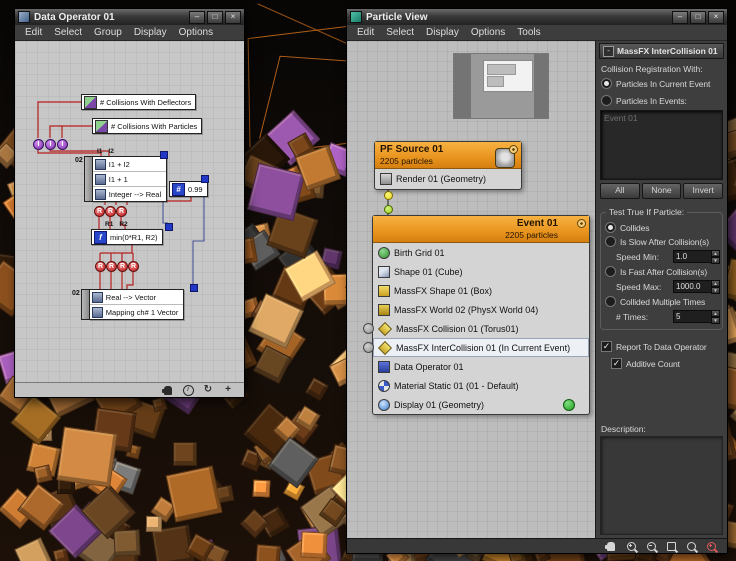 The height and width of the screenshot is (561, 736). What do you see at coordinates (631, 546) in the screenshot?
I see `zoom-icon` at bounding box center [631, 546].